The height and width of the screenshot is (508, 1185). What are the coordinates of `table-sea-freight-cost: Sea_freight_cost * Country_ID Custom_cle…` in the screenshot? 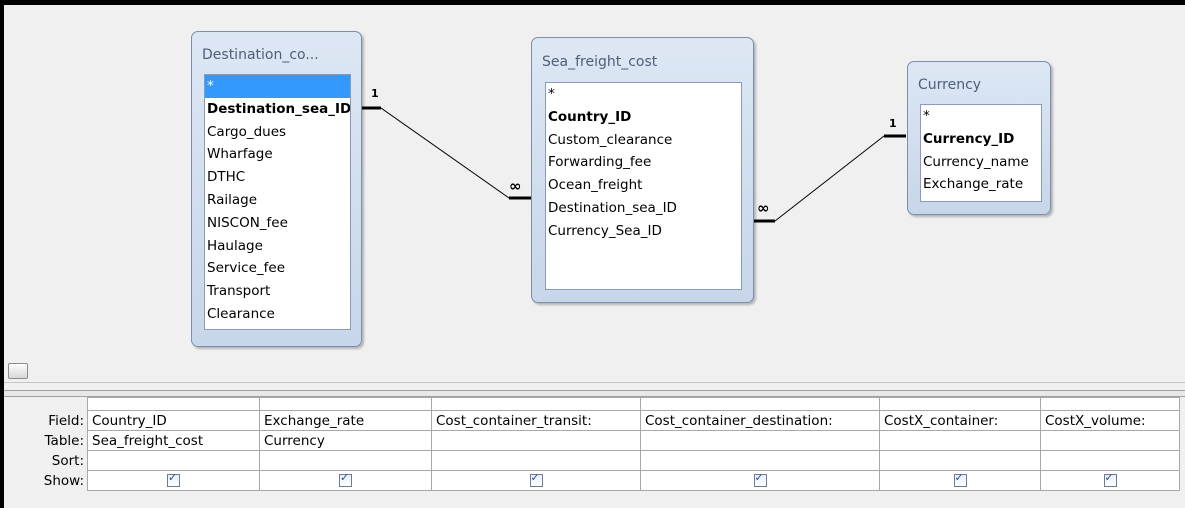 It's located at (642, 170).